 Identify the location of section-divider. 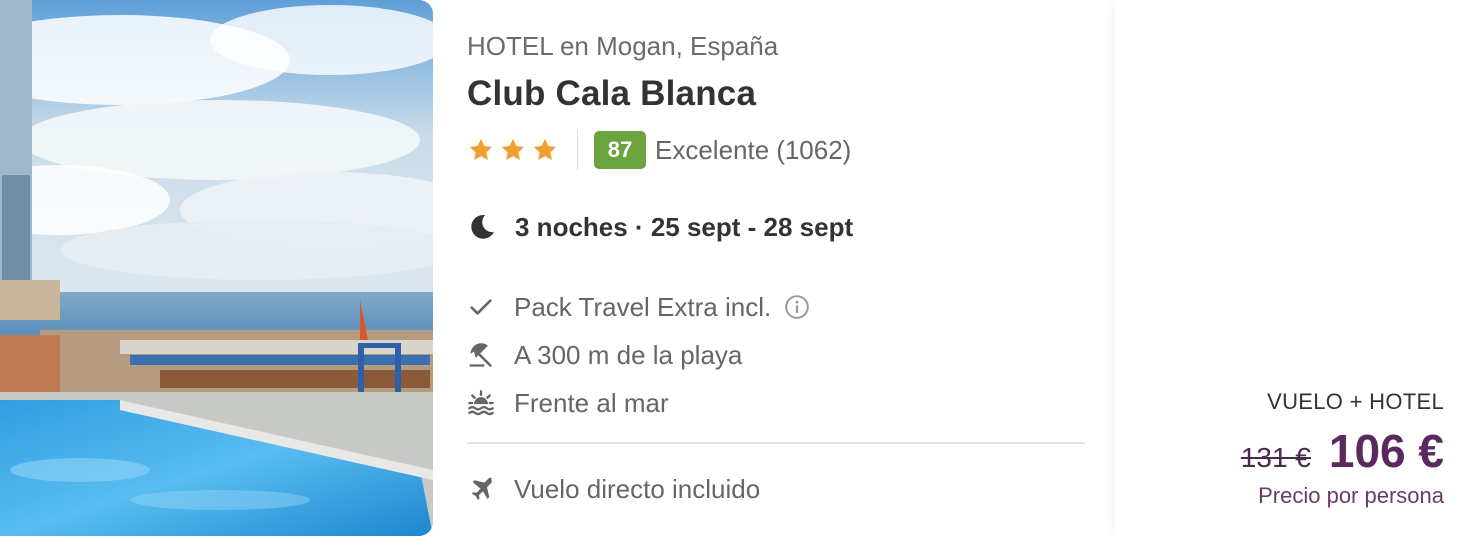
(776, 443).